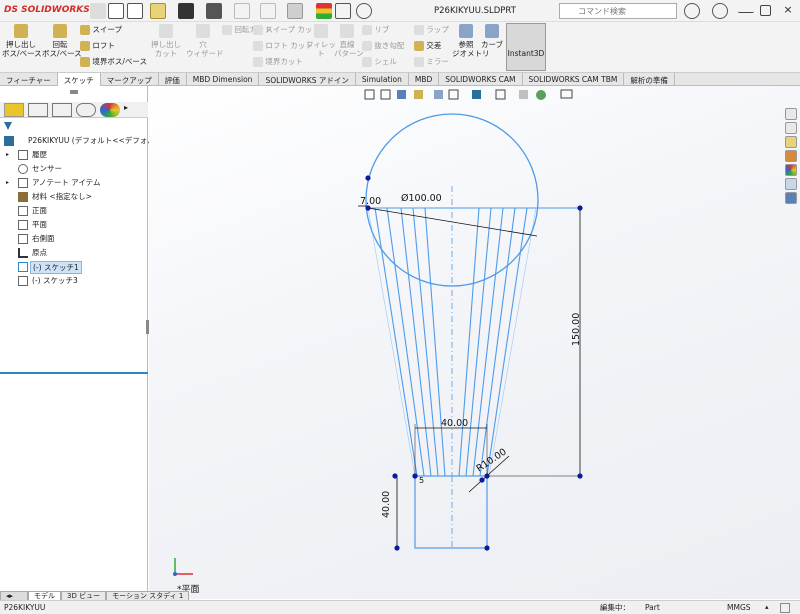  I want to click on tab-analysis-preparation: 解析の準備, so click(649, 79).